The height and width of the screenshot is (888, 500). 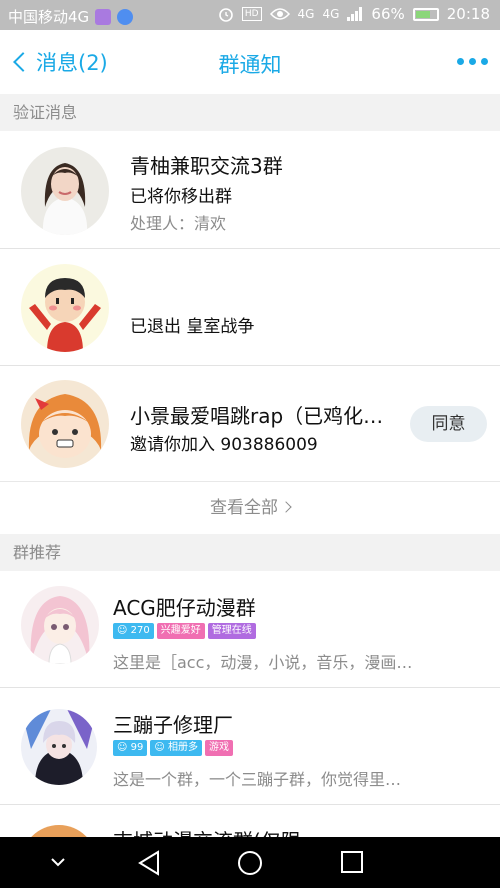 I want to click on status-bar: 中国移动4G HD 4G 4G 66% 20:18, so click(x=250, y=15).